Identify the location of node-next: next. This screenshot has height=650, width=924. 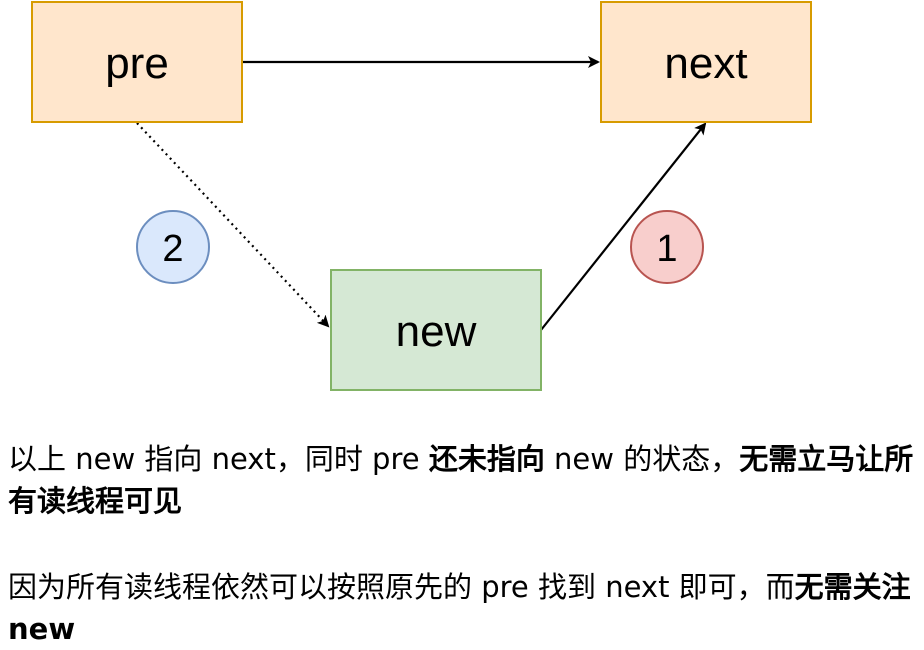
(706, 62).